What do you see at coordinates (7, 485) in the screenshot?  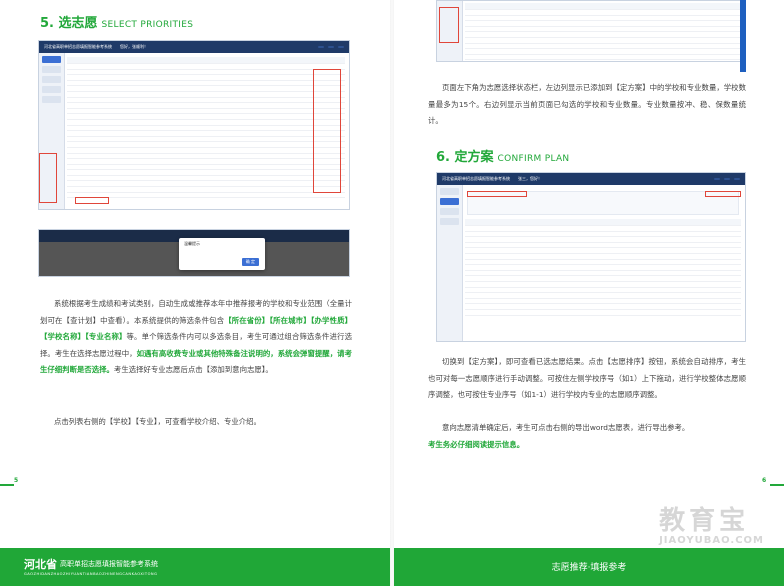 I see `left-accent-line` at bounding box center [7, 485].